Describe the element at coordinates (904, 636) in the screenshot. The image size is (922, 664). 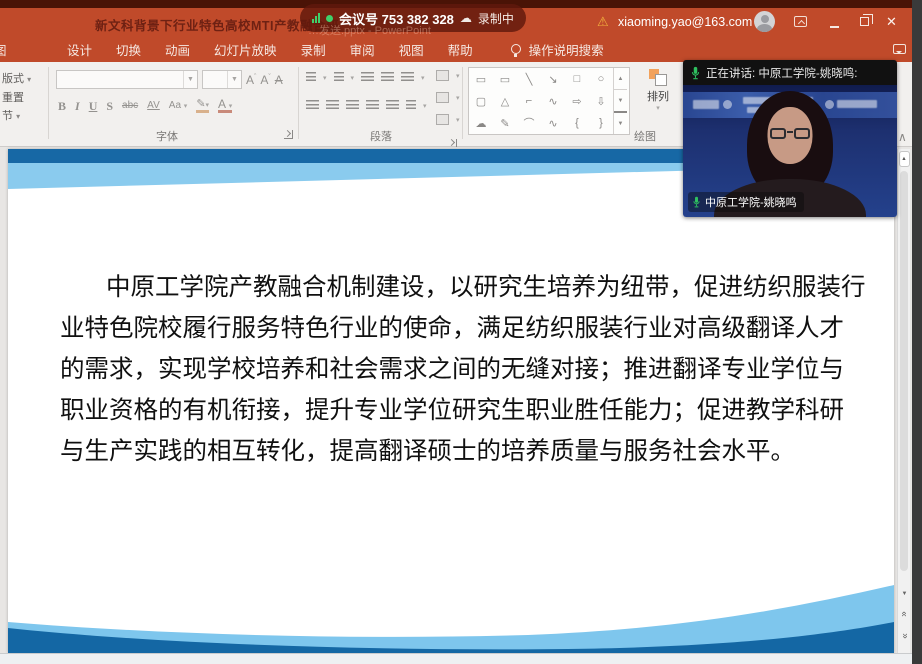
I see `next-slide-button: «` at that location.